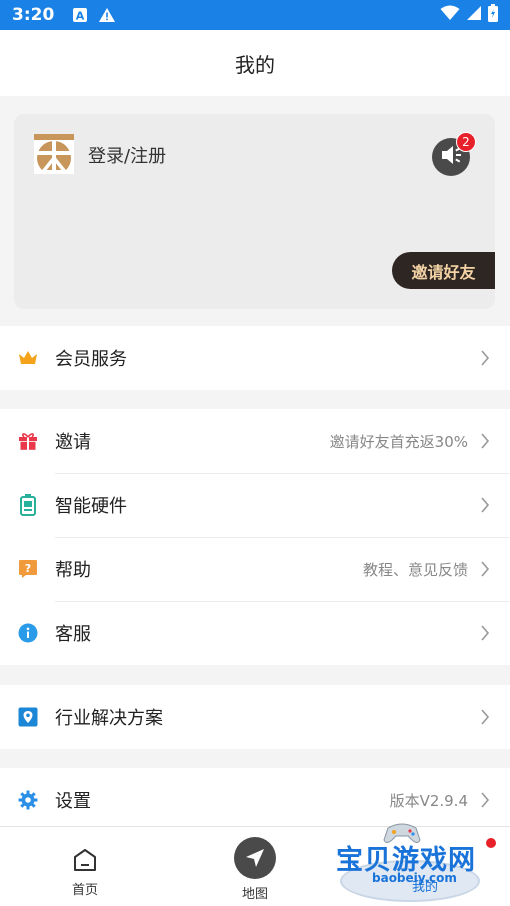 This screenshot has height=906, width=510. Describe the element at coordinates (425, 885) in the screenshot. I see `tab-label-mine: 我的` at that location.